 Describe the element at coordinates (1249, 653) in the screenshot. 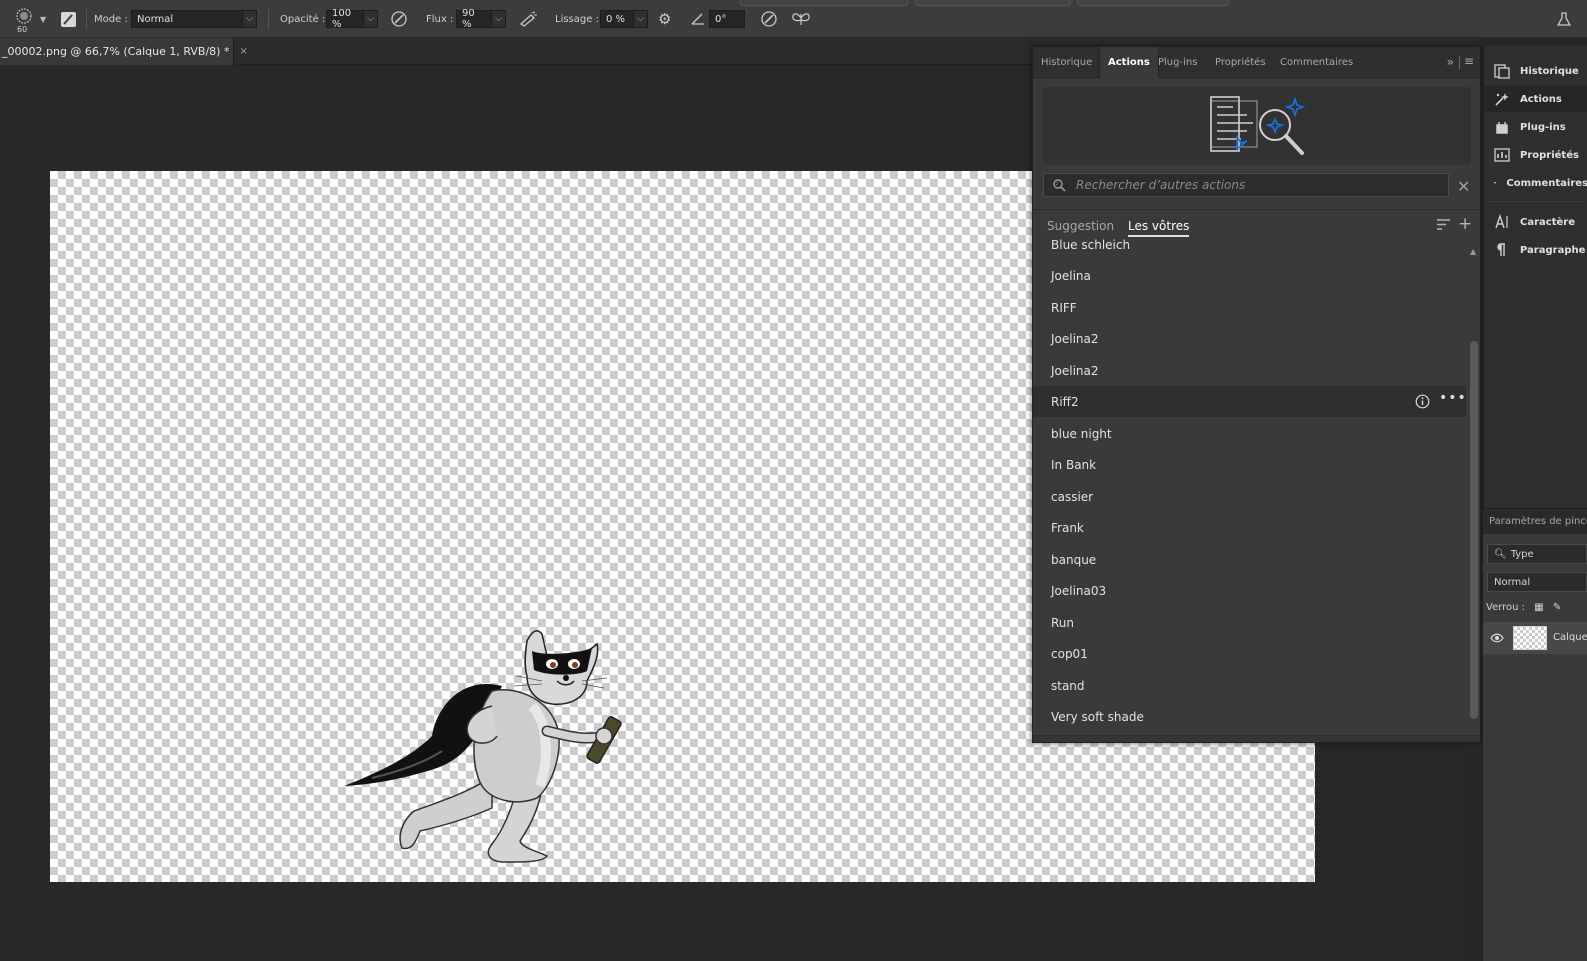

I see `list-item: cop01` at that location.